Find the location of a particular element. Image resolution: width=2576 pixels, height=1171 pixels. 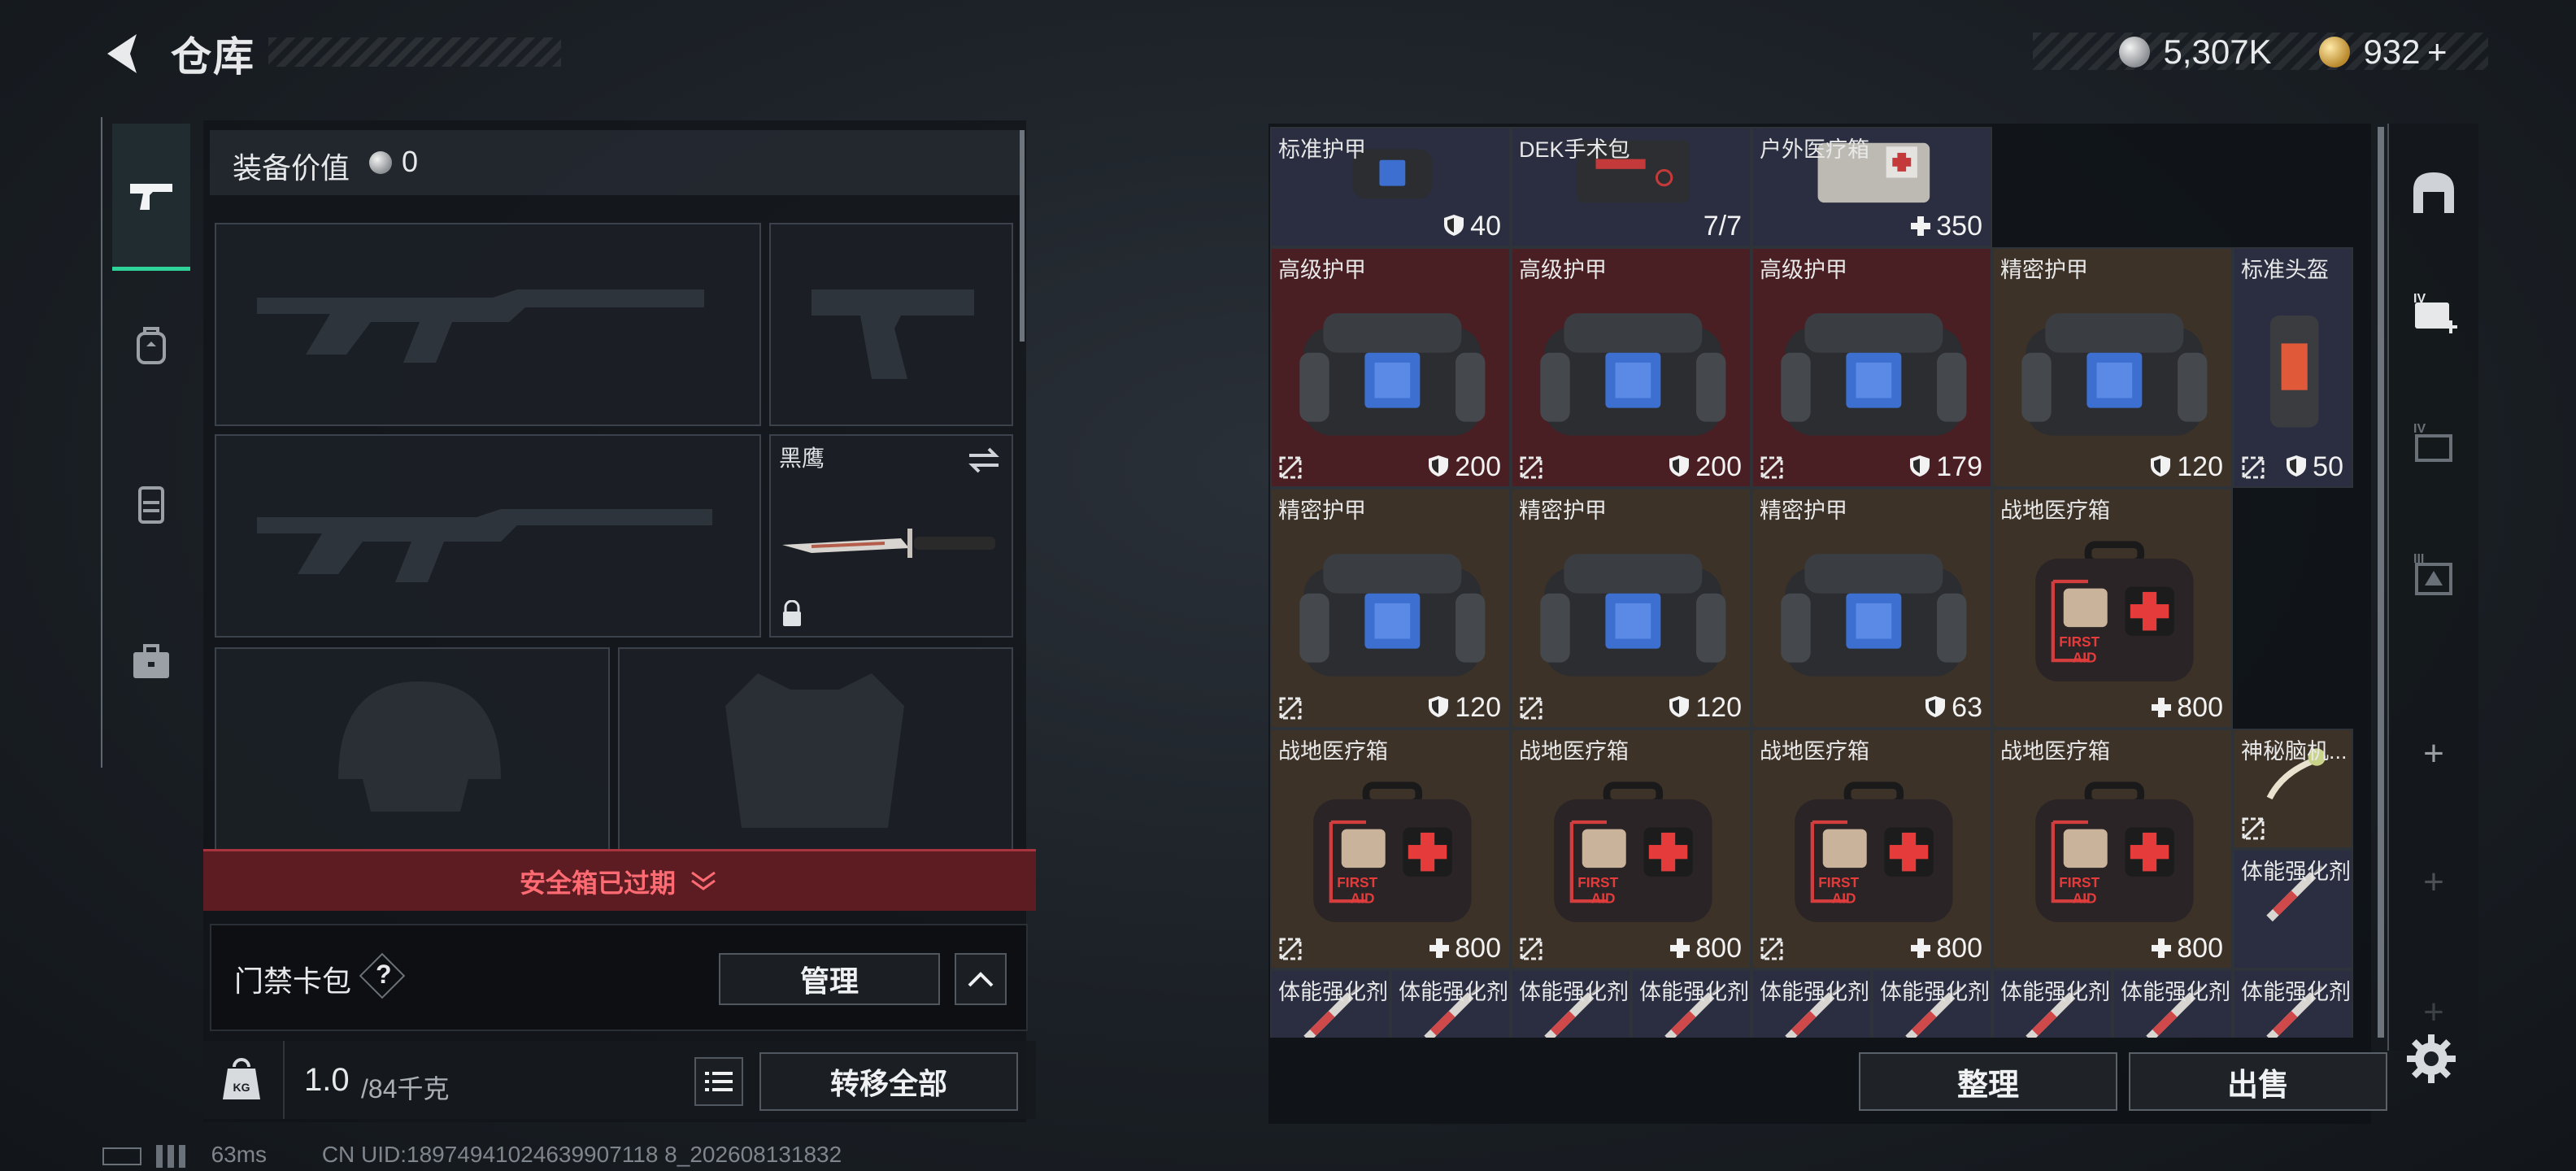

item-value-text: 120 is located at coordinates (1478, 707).